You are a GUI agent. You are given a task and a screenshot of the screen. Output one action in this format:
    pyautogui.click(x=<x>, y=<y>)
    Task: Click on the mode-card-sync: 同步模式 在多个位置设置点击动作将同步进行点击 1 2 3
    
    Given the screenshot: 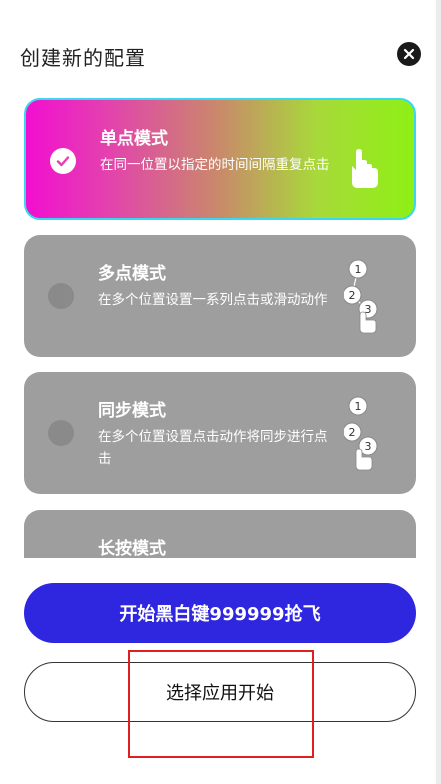 What is the action you would take?
    pyautogui.click(x=220, y=433)
    